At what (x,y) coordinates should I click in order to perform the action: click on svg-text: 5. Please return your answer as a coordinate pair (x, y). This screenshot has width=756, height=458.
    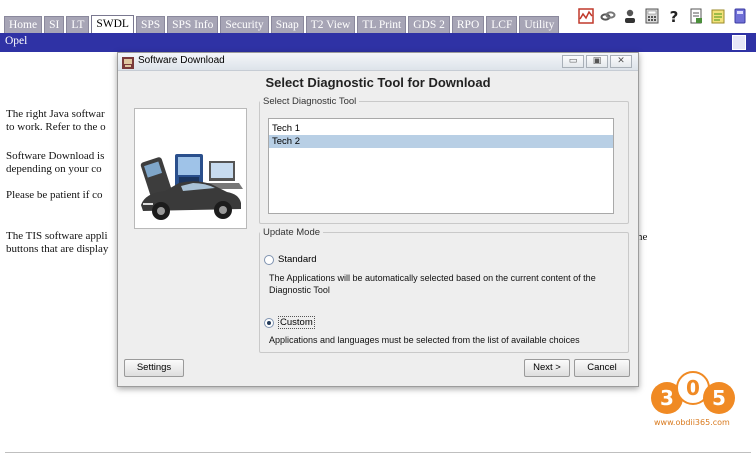
    Looking at the image, I should click on (719, 398).